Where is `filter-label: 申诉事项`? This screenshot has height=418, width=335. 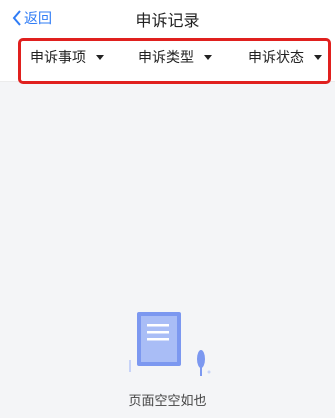
filter-label: 申诉事项 is located at coordinates (58, 58).